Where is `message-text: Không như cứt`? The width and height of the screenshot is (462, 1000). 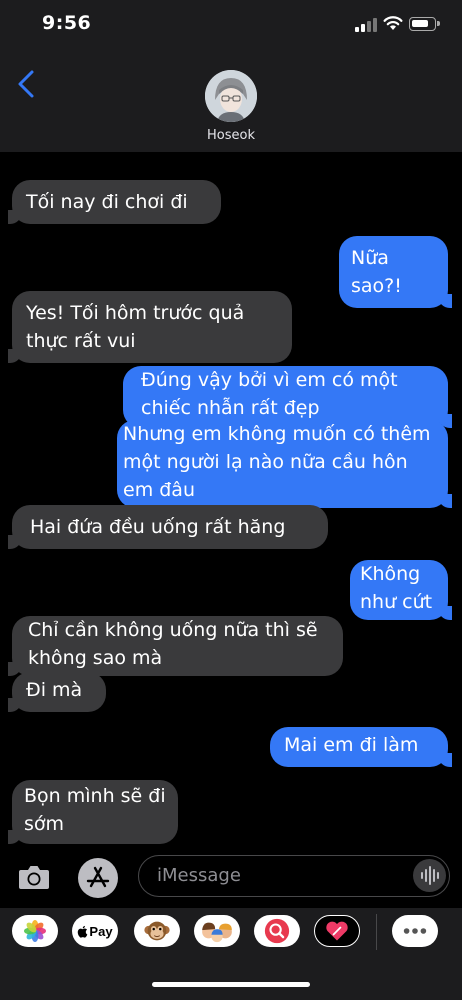
message-text: Không như cứt is located at coordinates (396, 588).